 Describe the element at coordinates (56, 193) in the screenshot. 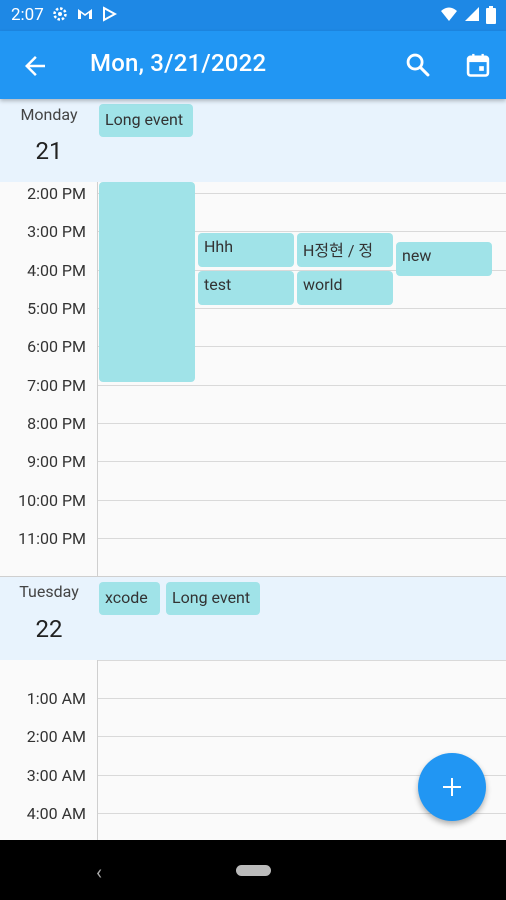

I see `hour-label: 2:00 PM` at that location.